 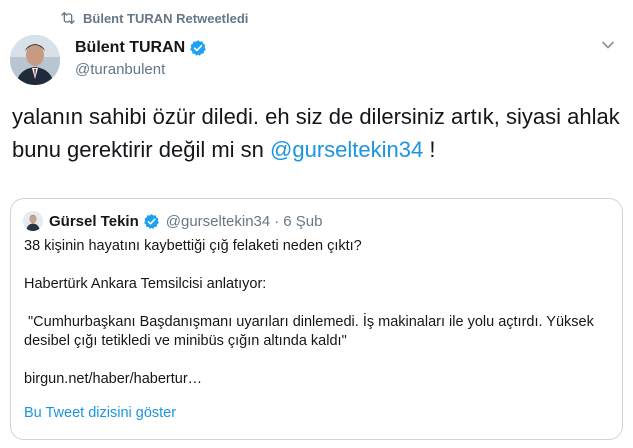 I want to click on retweet-header: Bülent TURAN Retweetledi, so click(x=154, y=18).